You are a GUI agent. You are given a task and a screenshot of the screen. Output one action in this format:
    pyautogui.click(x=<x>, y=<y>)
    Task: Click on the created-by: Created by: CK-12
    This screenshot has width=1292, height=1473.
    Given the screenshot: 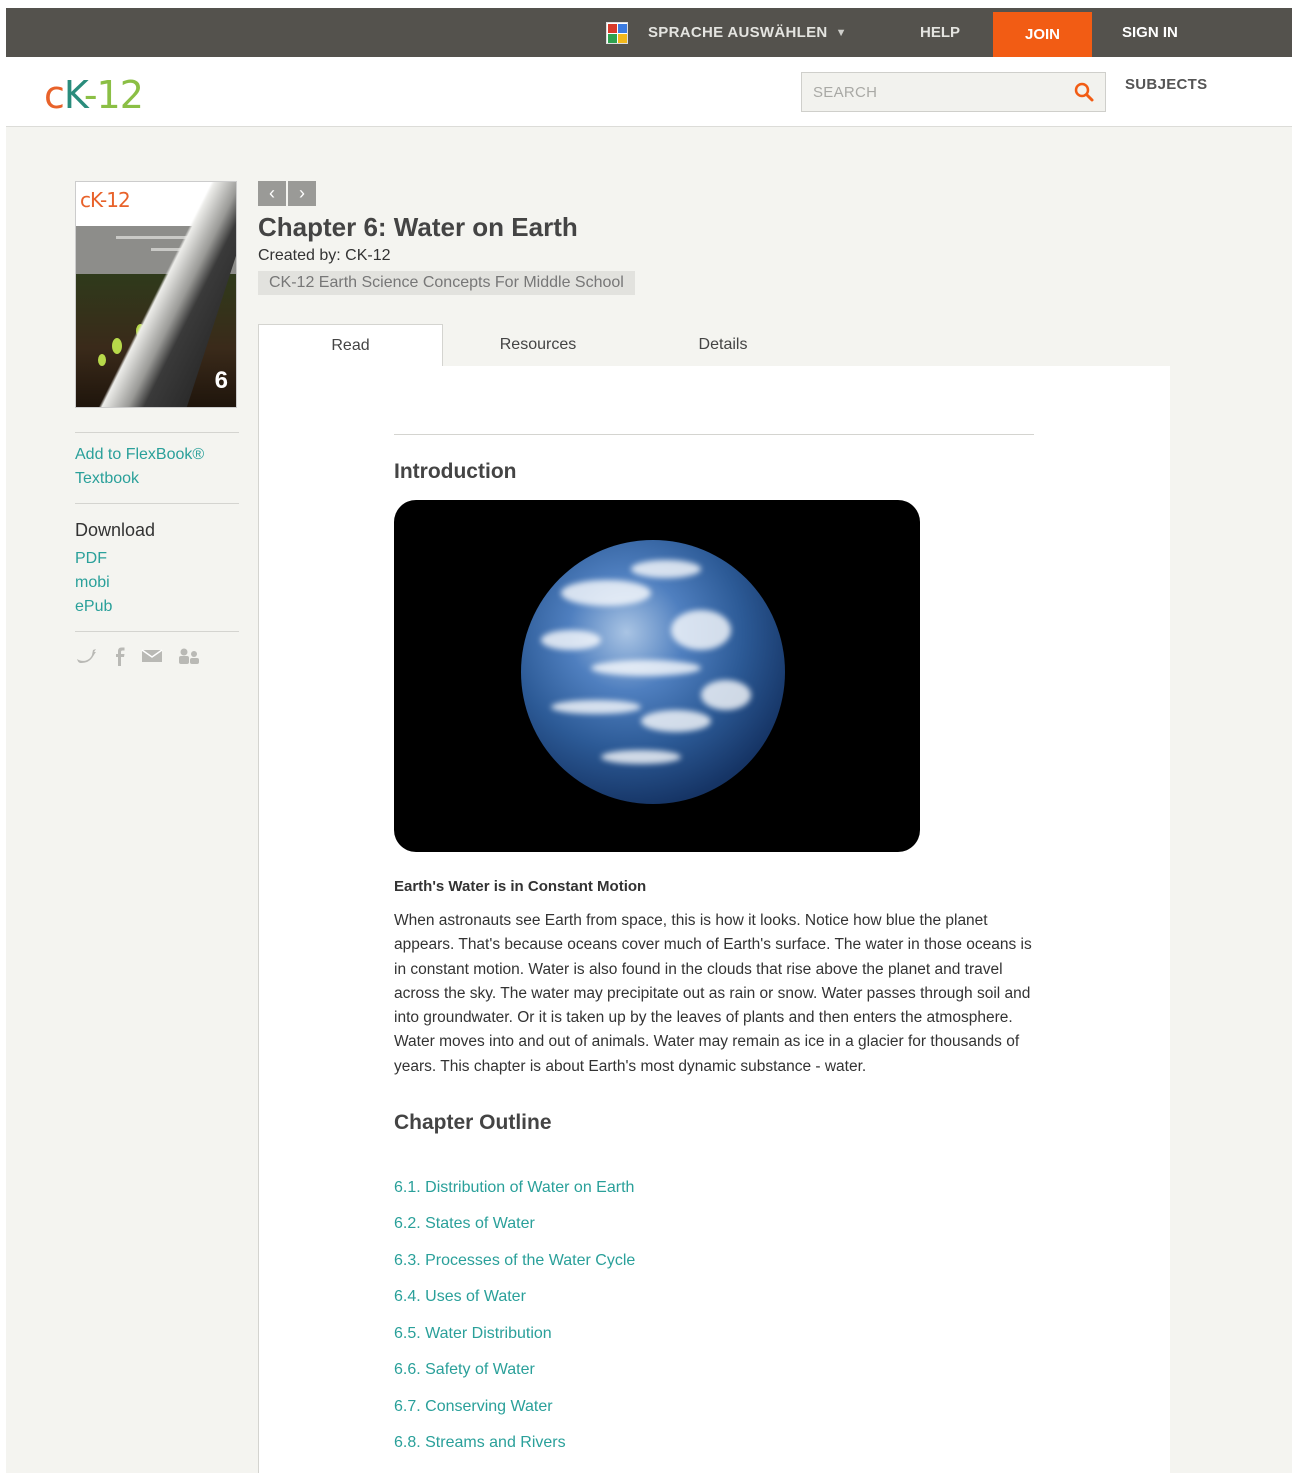 What is the action you would take?
    pyautogui.click(x=324, y=255)
    